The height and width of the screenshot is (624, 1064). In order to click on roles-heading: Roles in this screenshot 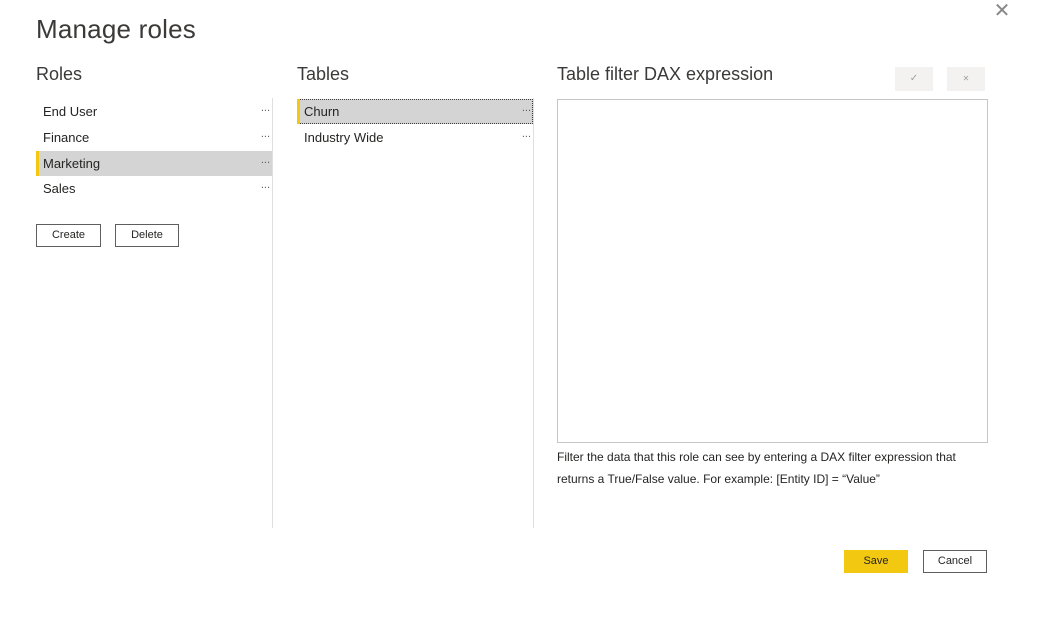, I will do `click(59, 74)`.